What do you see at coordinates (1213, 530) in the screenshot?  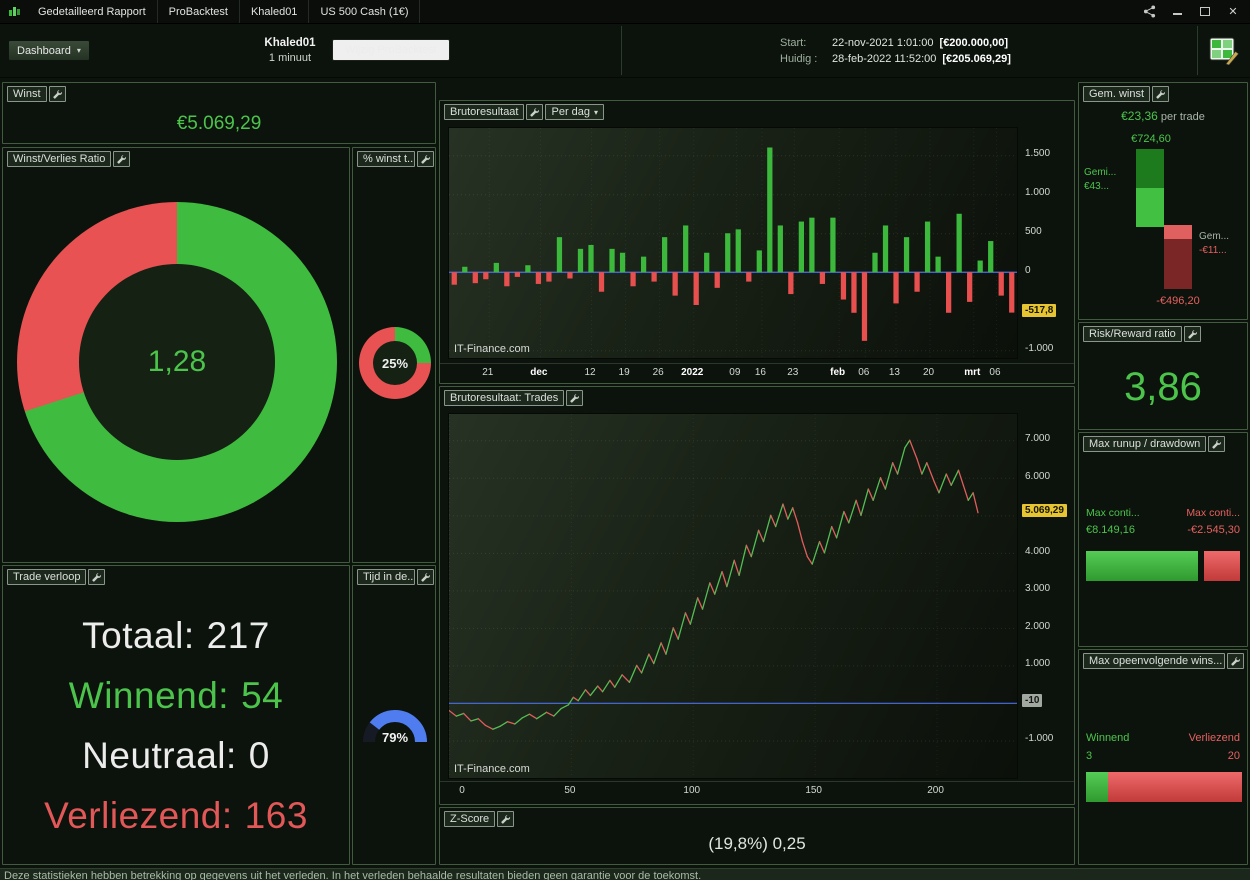 I see `max-drawdown-value: -€2.545,30` at bounding box center [1213, 530].